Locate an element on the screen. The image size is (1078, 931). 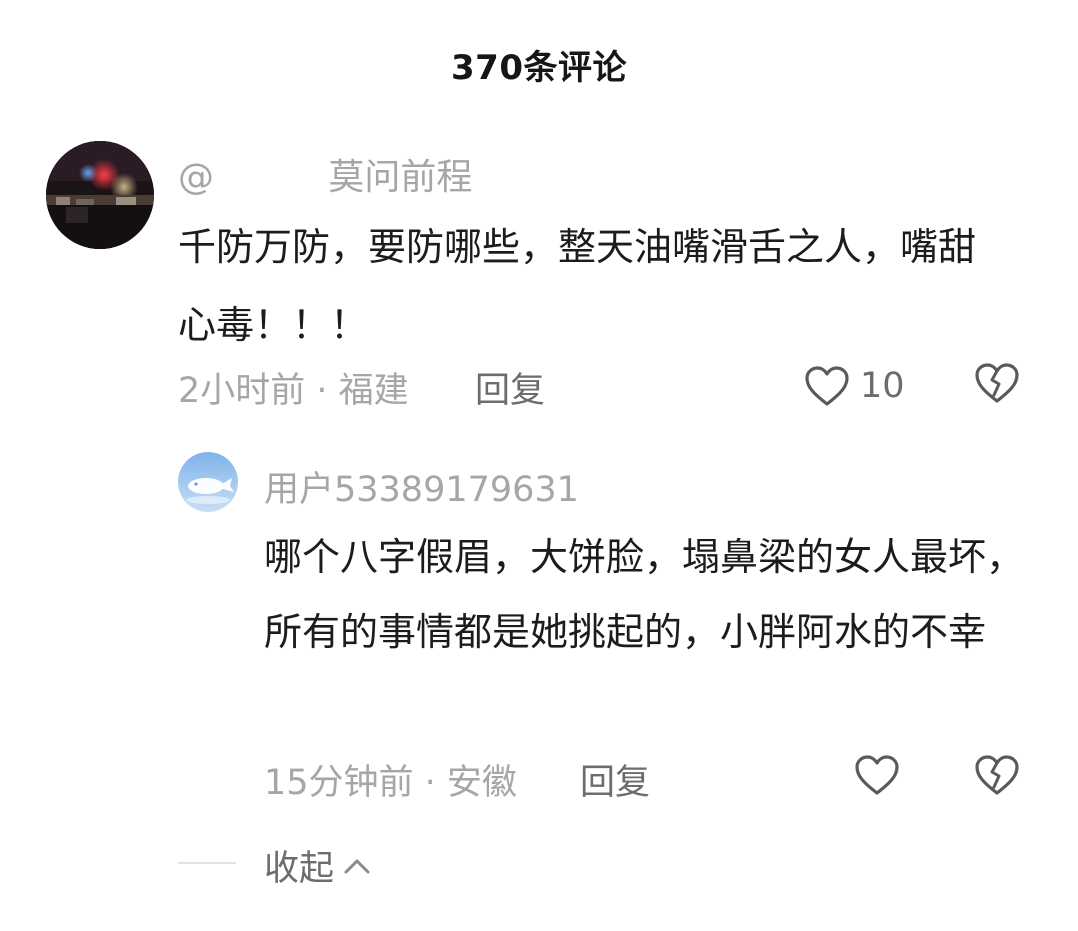
collapse-button: 收起 is located at coordinates (318, 865).